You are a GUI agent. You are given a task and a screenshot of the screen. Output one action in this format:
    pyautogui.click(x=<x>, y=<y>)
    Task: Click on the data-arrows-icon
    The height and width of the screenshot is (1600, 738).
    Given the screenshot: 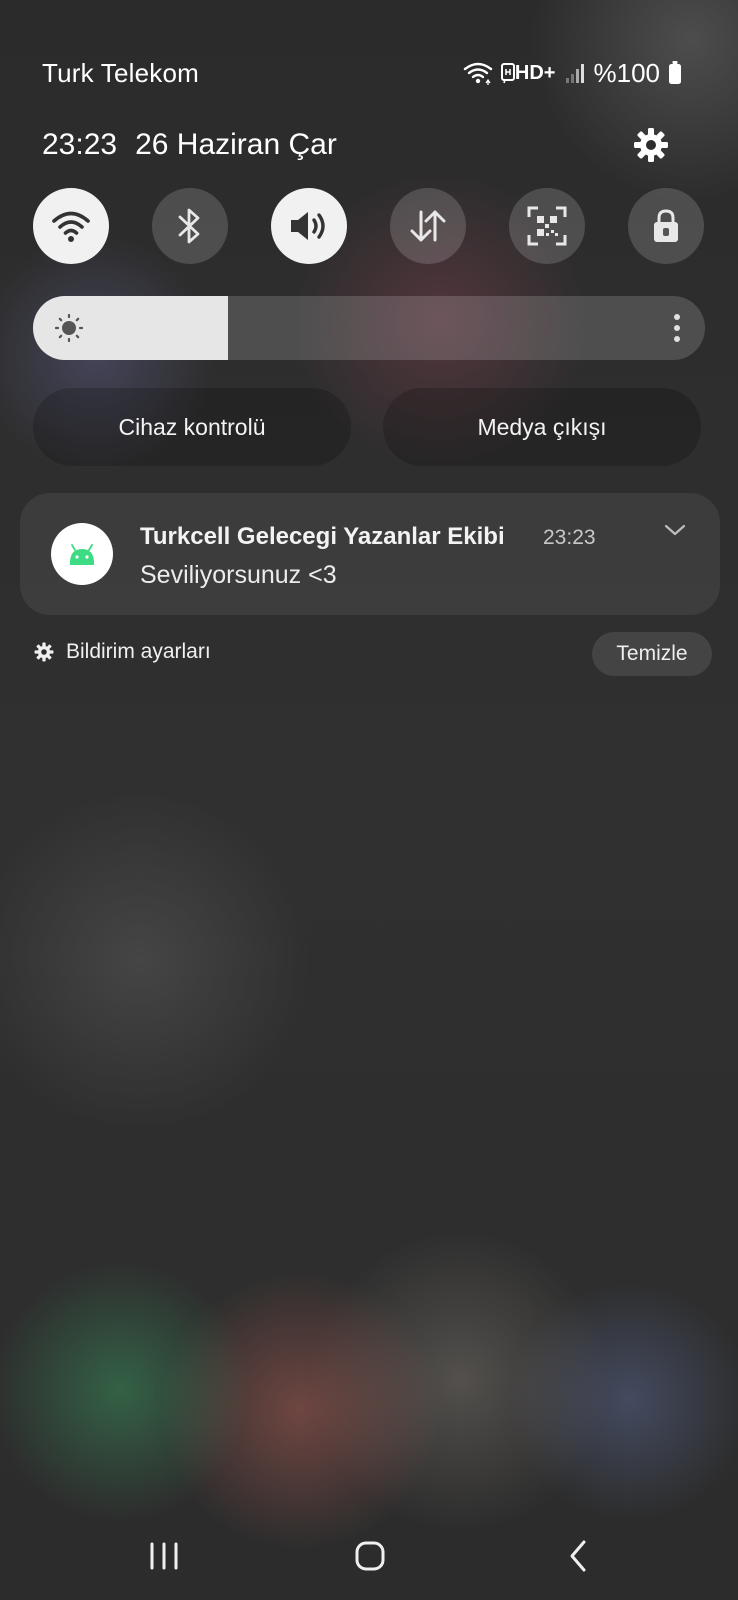 What is the action you would take?
    pyautogui.click(x=428, y=226)
    